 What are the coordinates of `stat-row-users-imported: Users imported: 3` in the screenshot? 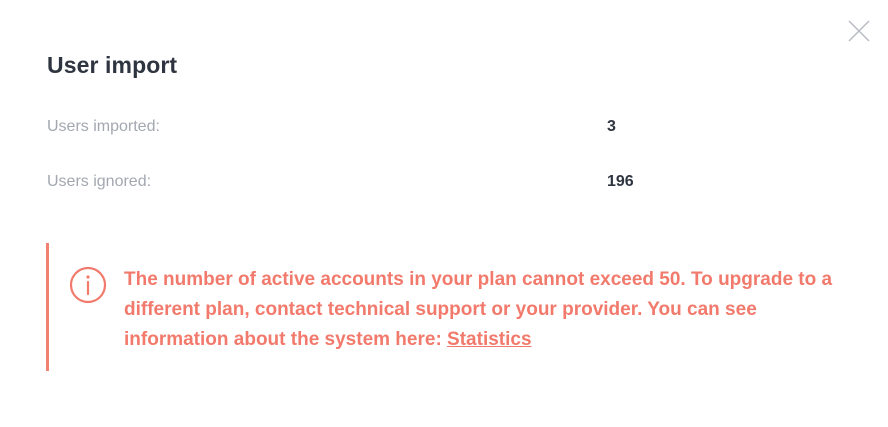 It's located at (357, 127).